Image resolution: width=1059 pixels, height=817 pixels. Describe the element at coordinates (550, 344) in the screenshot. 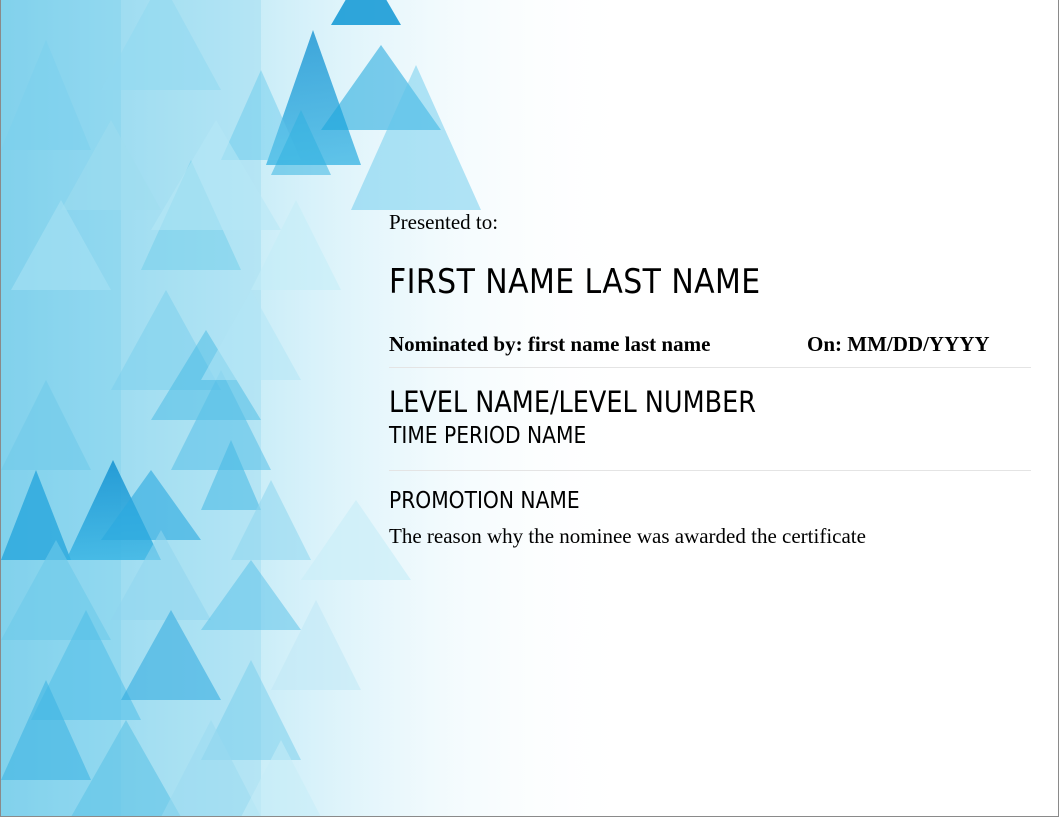

I see `nominated-by-text: Nominated by: first name last name` at that location.